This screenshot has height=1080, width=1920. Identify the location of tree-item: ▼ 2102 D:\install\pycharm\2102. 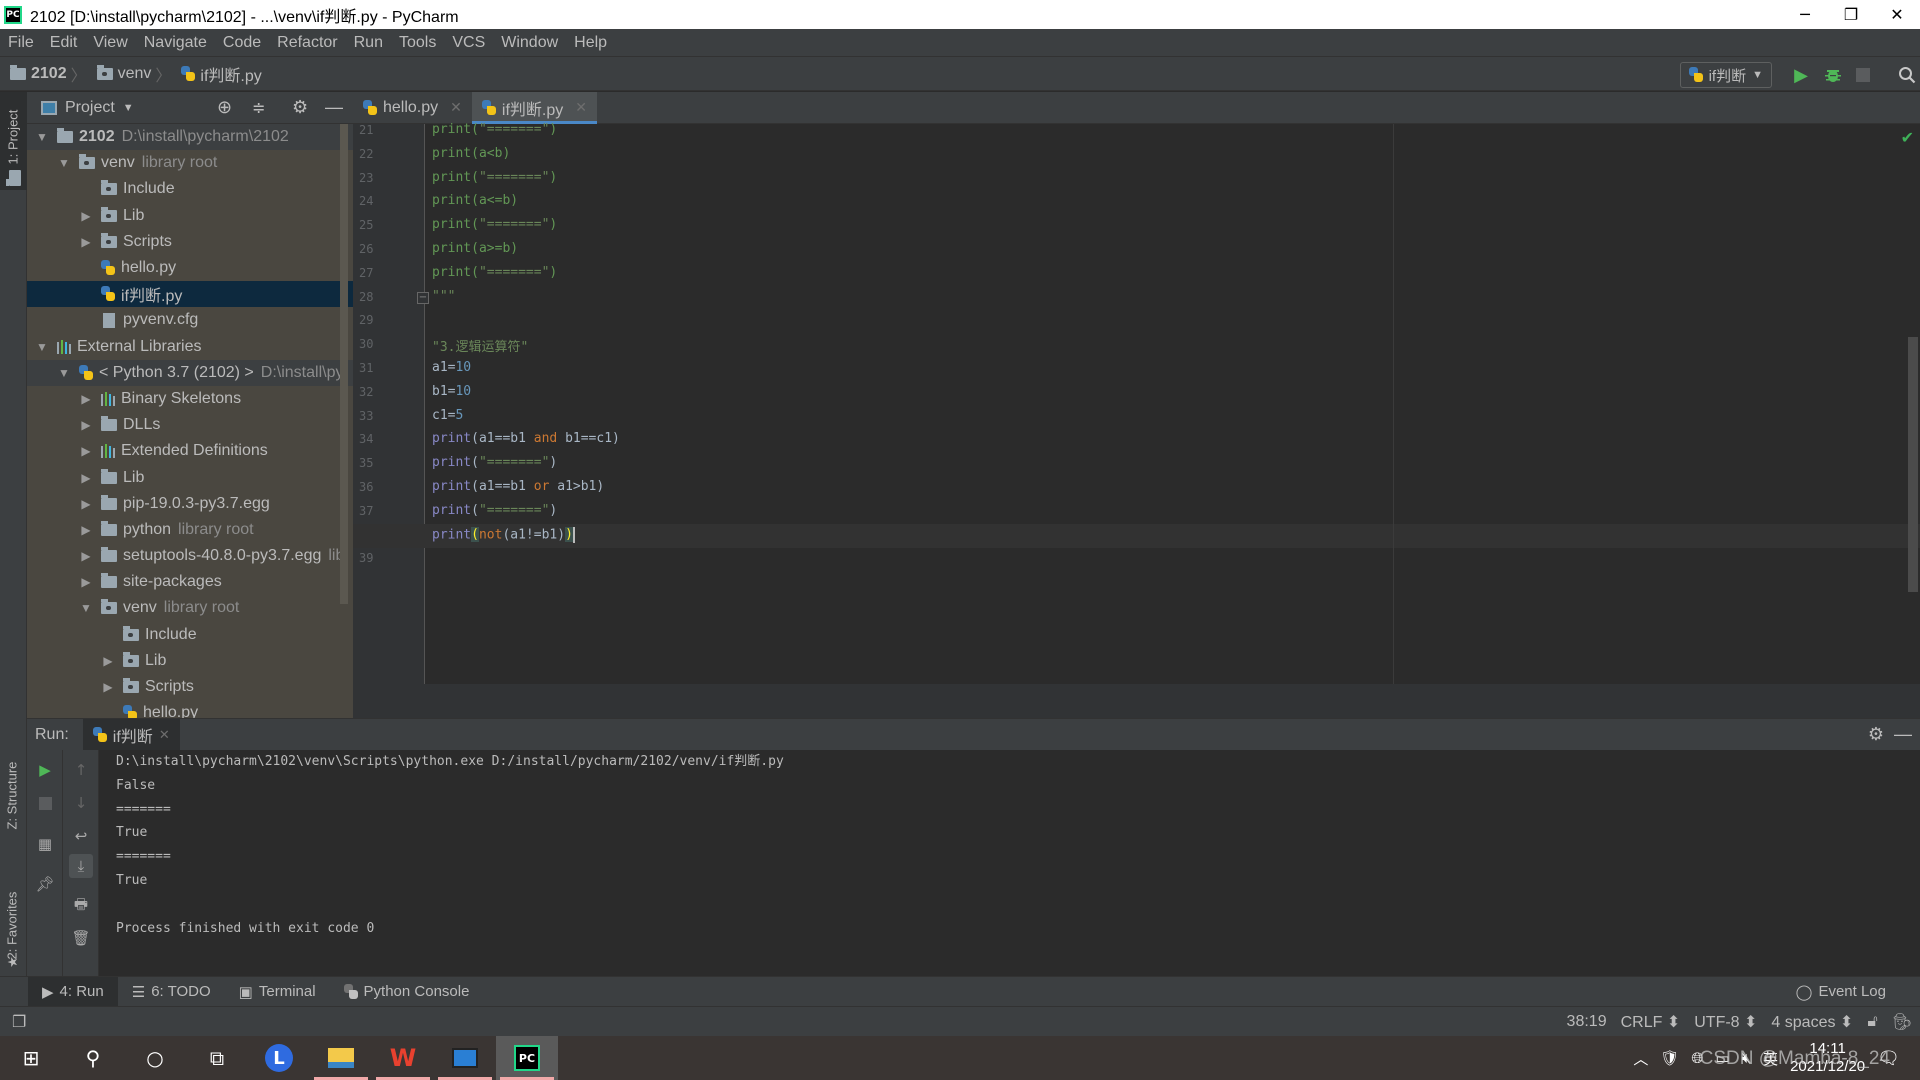
(190, 137).